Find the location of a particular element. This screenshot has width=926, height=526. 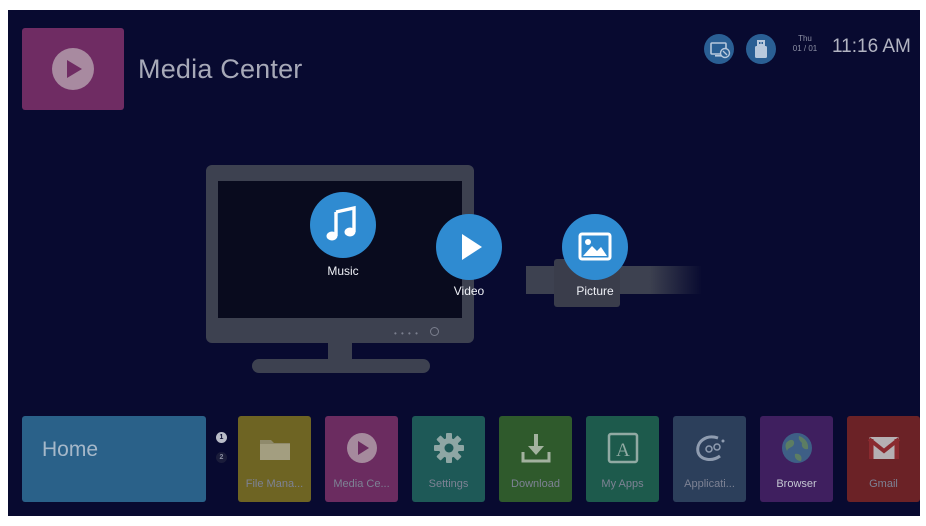

play-icon is located at coordinates (472, 247).